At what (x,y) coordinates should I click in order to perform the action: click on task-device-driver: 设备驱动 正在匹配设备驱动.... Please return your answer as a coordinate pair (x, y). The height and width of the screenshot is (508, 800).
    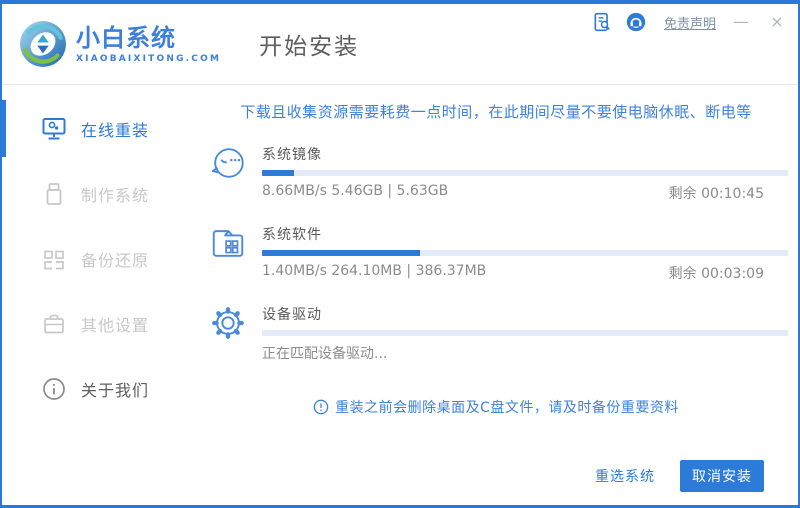
    Looking at the image, I should click on (496, 333).